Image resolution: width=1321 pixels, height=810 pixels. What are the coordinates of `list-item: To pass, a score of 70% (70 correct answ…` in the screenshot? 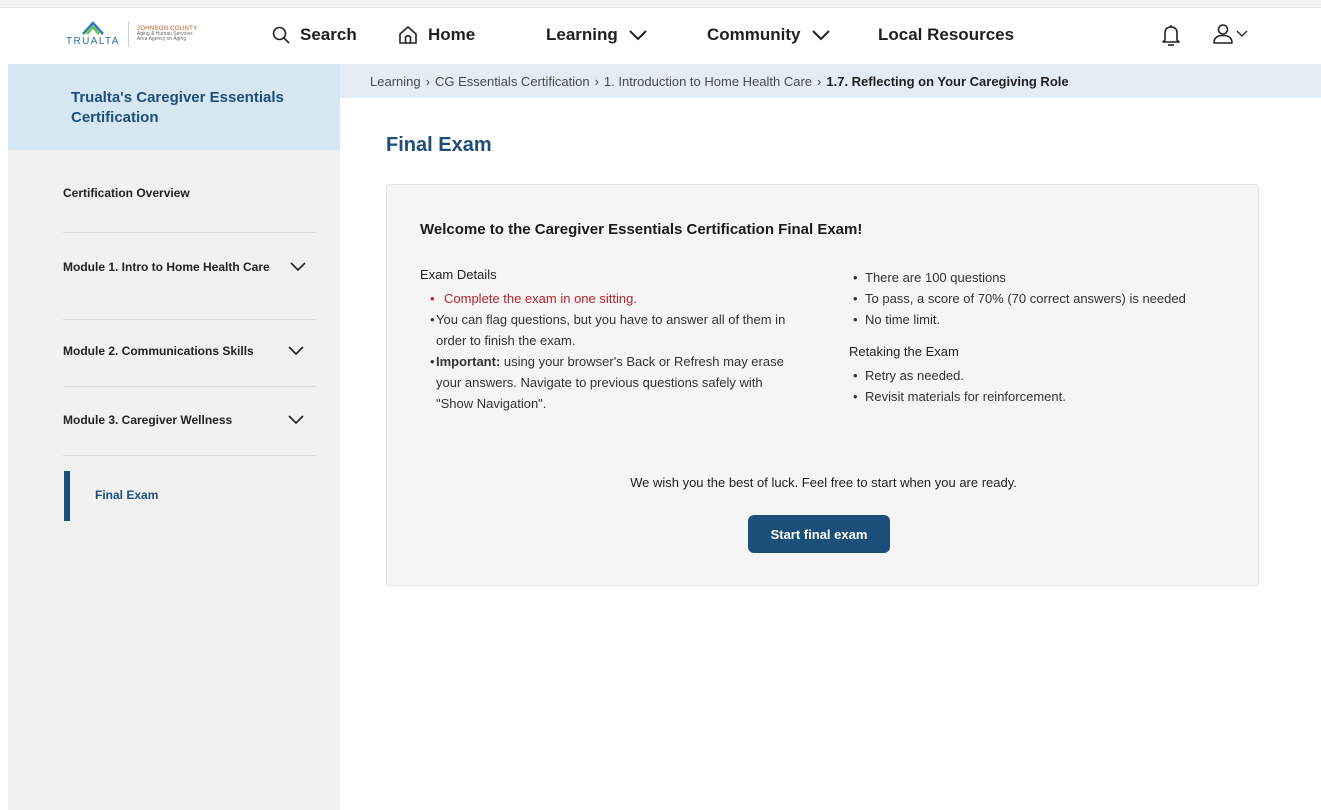 It's located at (1044, 298).